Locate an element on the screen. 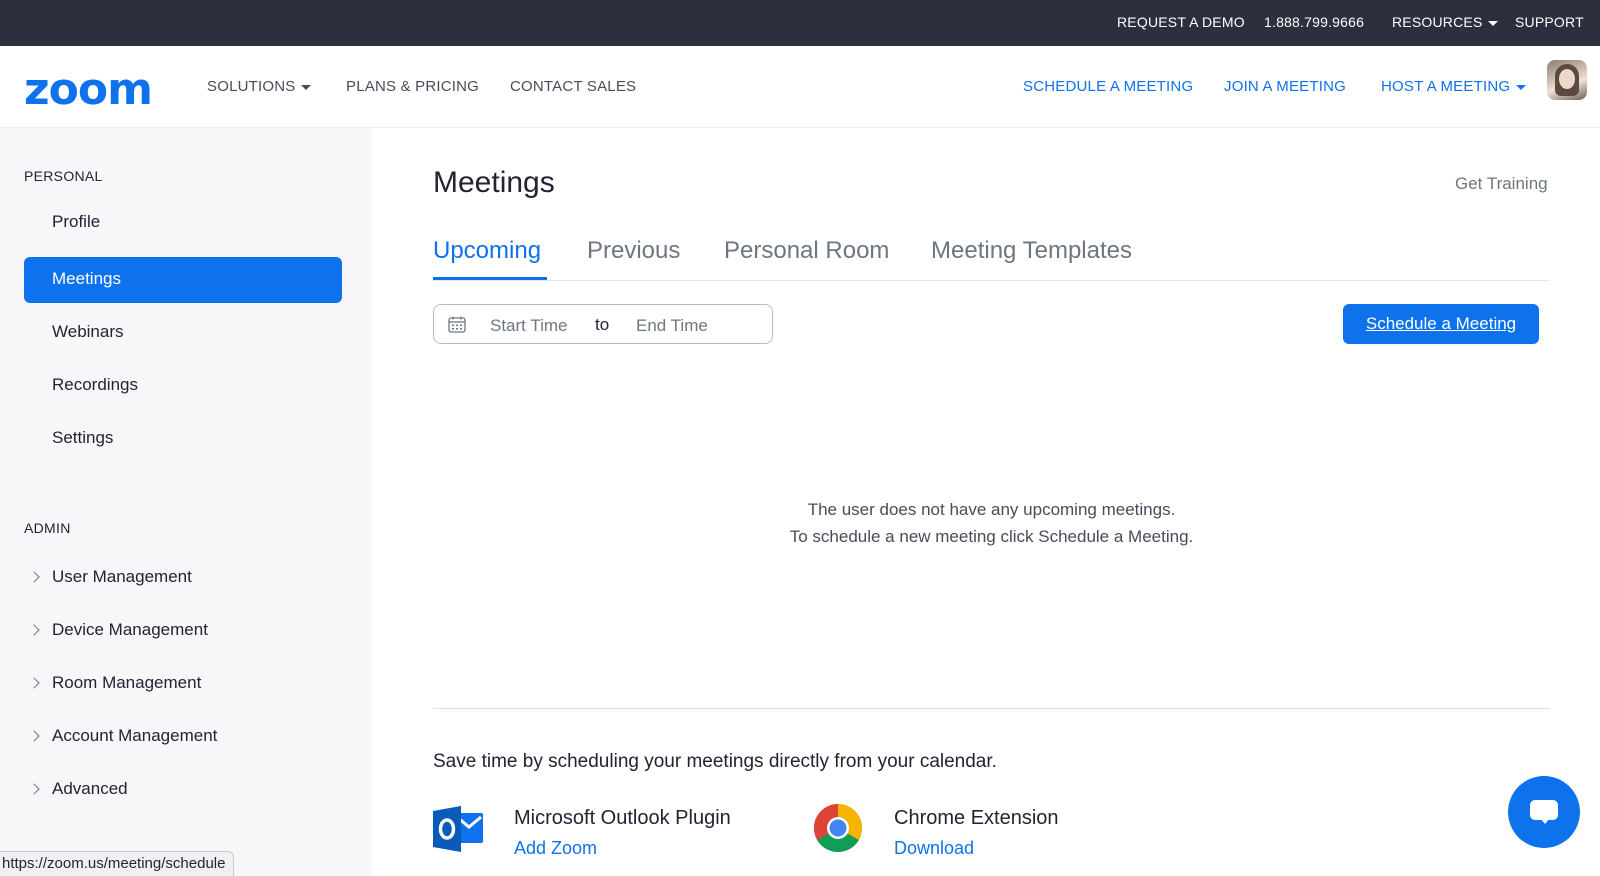 The height and width of the screenshot is (876, 1600). sidebar-item-room-management: Room Management is located at coordinates (183, 684).